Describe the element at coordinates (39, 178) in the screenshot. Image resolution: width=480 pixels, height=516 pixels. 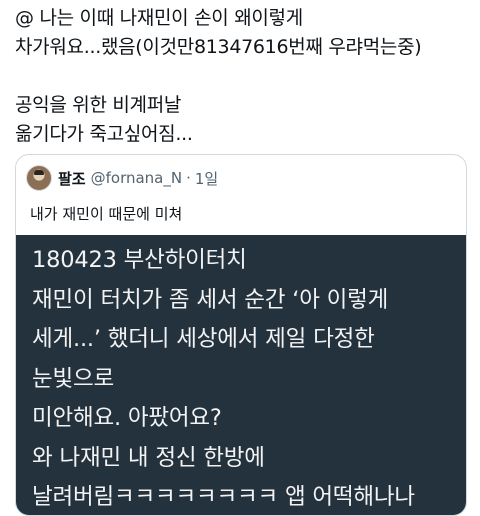
I see `avatar` at that location.